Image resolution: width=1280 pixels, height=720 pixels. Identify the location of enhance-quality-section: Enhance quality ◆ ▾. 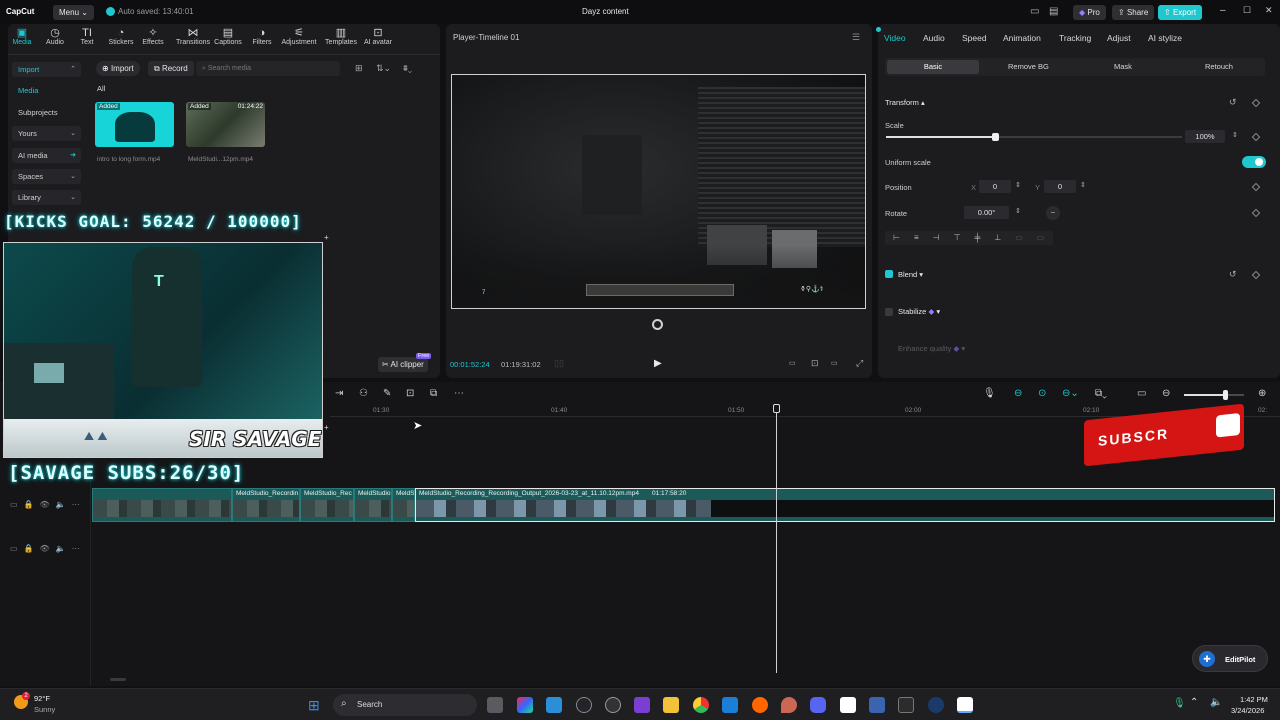
(931, 348).